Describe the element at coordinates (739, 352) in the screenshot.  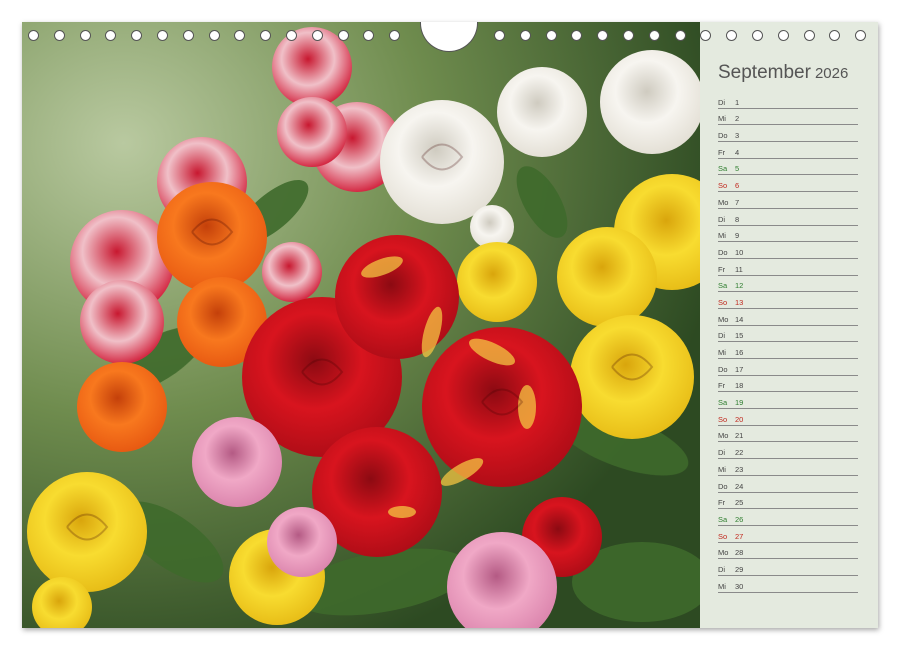
I see `day-number: 16` at that location.